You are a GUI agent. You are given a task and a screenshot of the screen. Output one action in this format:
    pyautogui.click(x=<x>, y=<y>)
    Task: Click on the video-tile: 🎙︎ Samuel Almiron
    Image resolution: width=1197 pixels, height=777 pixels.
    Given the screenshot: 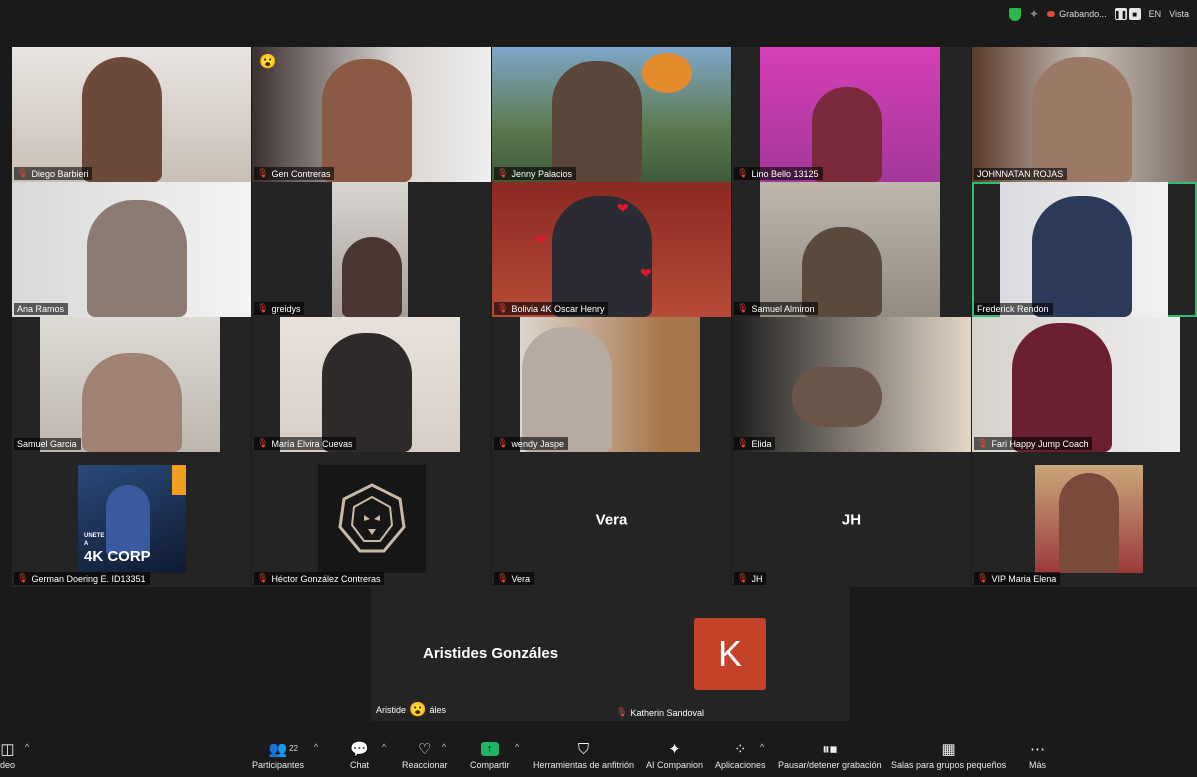 What is the action you would take?
    pyautogui.click(x=851, y=249)
    